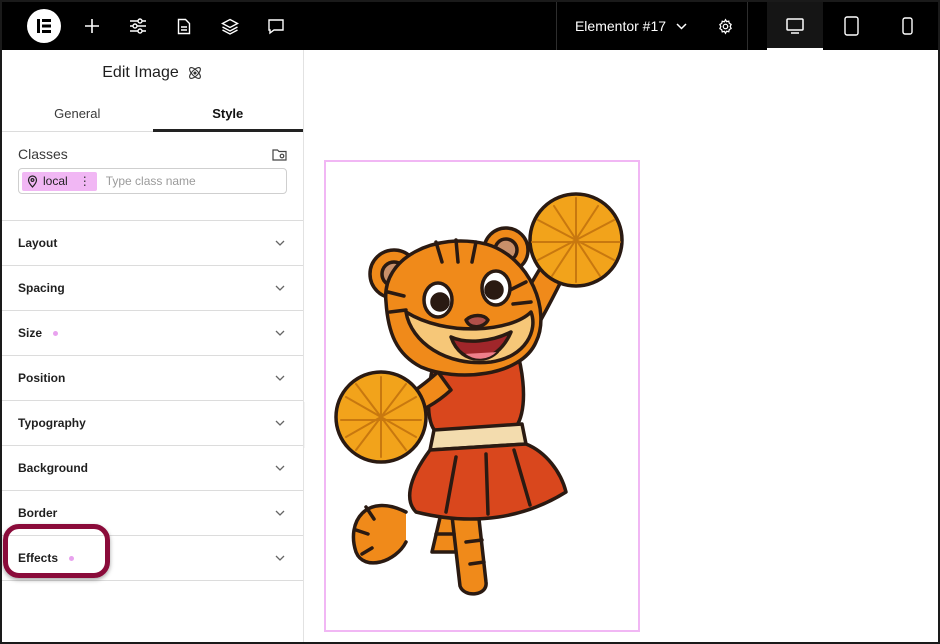 The height and width of the screenshot is (644, 940). I want to click on document-title-dropdown: Elementor #17, so click(631, 26).